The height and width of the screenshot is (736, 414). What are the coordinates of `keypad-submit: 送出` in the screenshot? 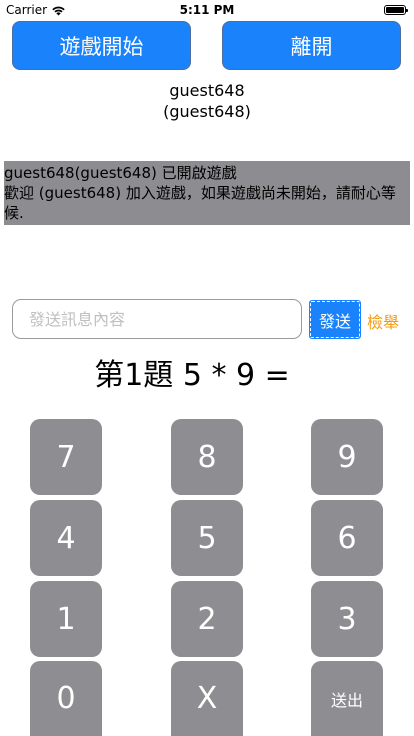 It's located at (347, 698).